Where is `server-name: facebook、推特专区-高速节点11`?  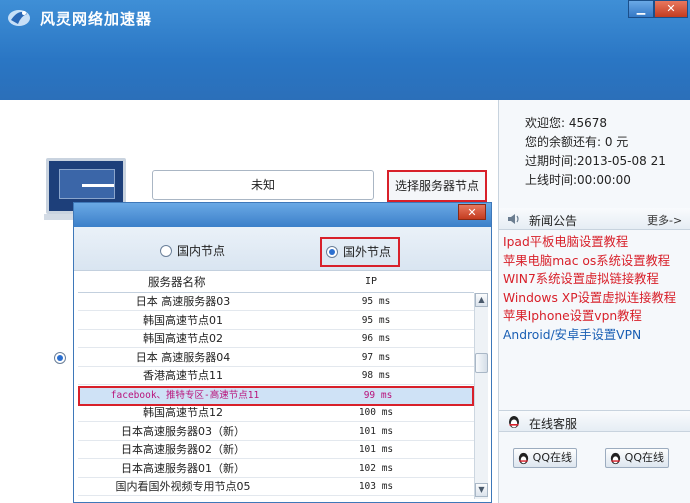
server-name: facebook、推特专区-高速节点11 is located at coordinates (185, 395).